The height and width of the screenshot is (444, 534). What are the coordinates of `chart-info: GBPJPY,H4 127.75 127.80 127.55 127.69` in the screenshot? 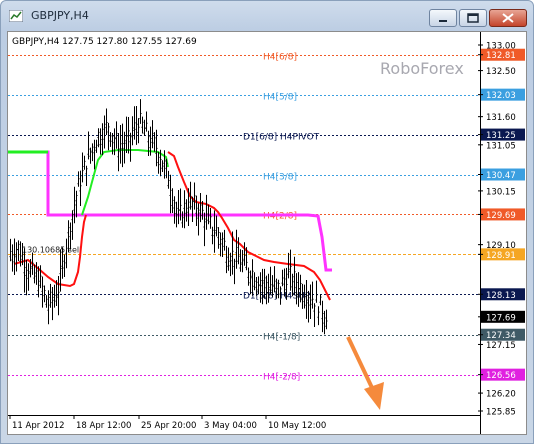 It's located at (104, 42).